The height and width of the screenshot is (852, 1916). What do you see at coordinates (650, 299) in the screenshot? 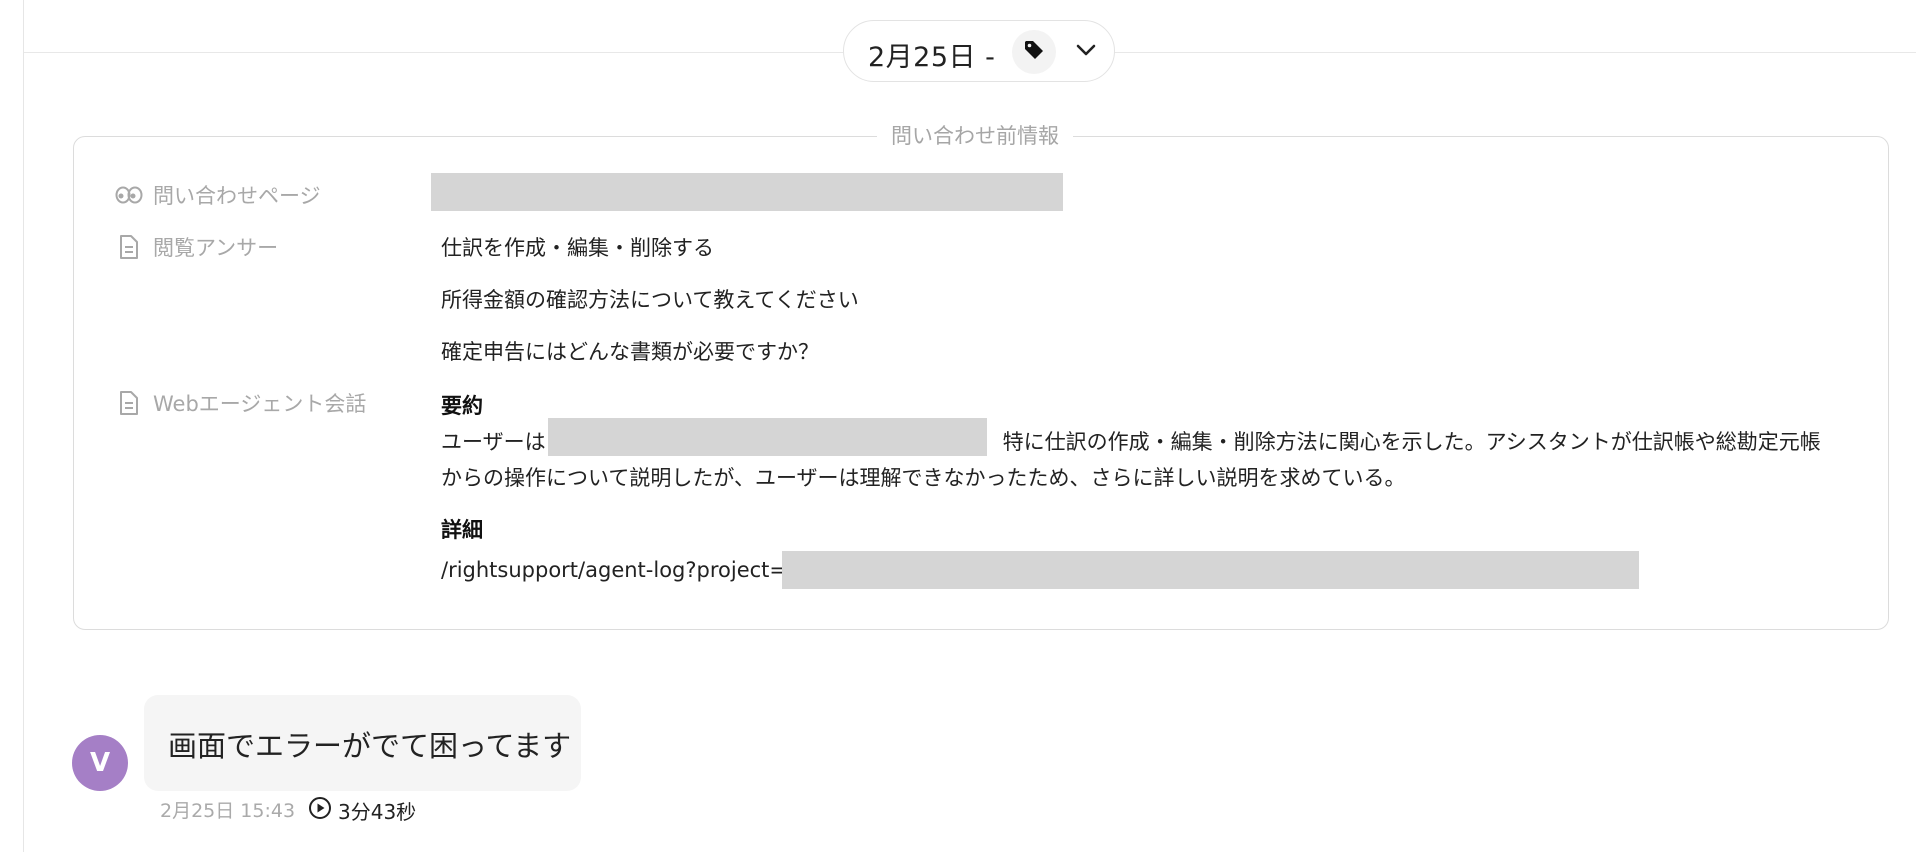
I see `viewed-answer-link: 所得金額の確認方法について教えてください` at bounding box center [650, 299].